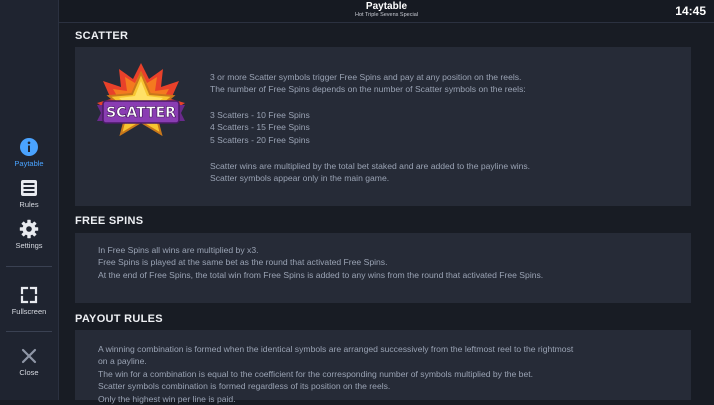 The width and height of the screenshot is (714, 405). I want to click on sidebar-item-fullscreen: Fullscreen, so click(29, 300).